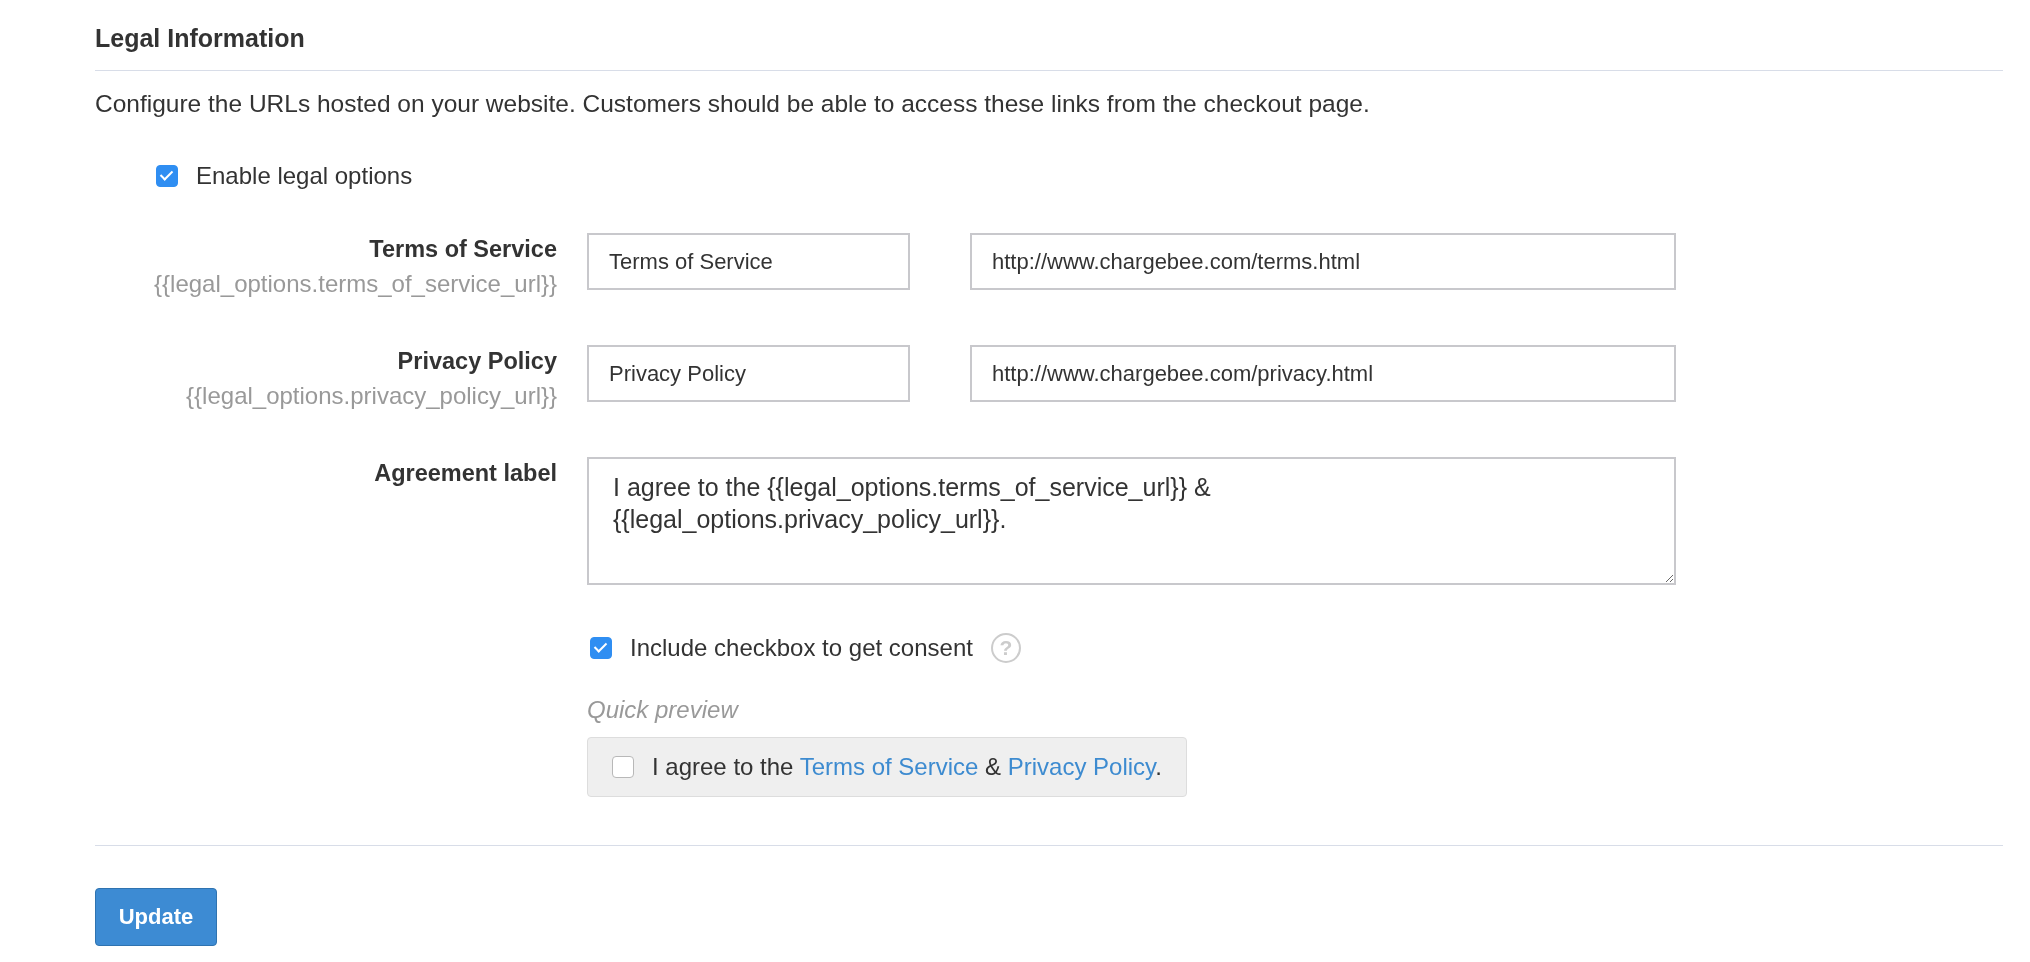  What do you see at coordinates (167, 176) in the screenshot?
I see `enable-checkbox` at bounding box center [167, 176].